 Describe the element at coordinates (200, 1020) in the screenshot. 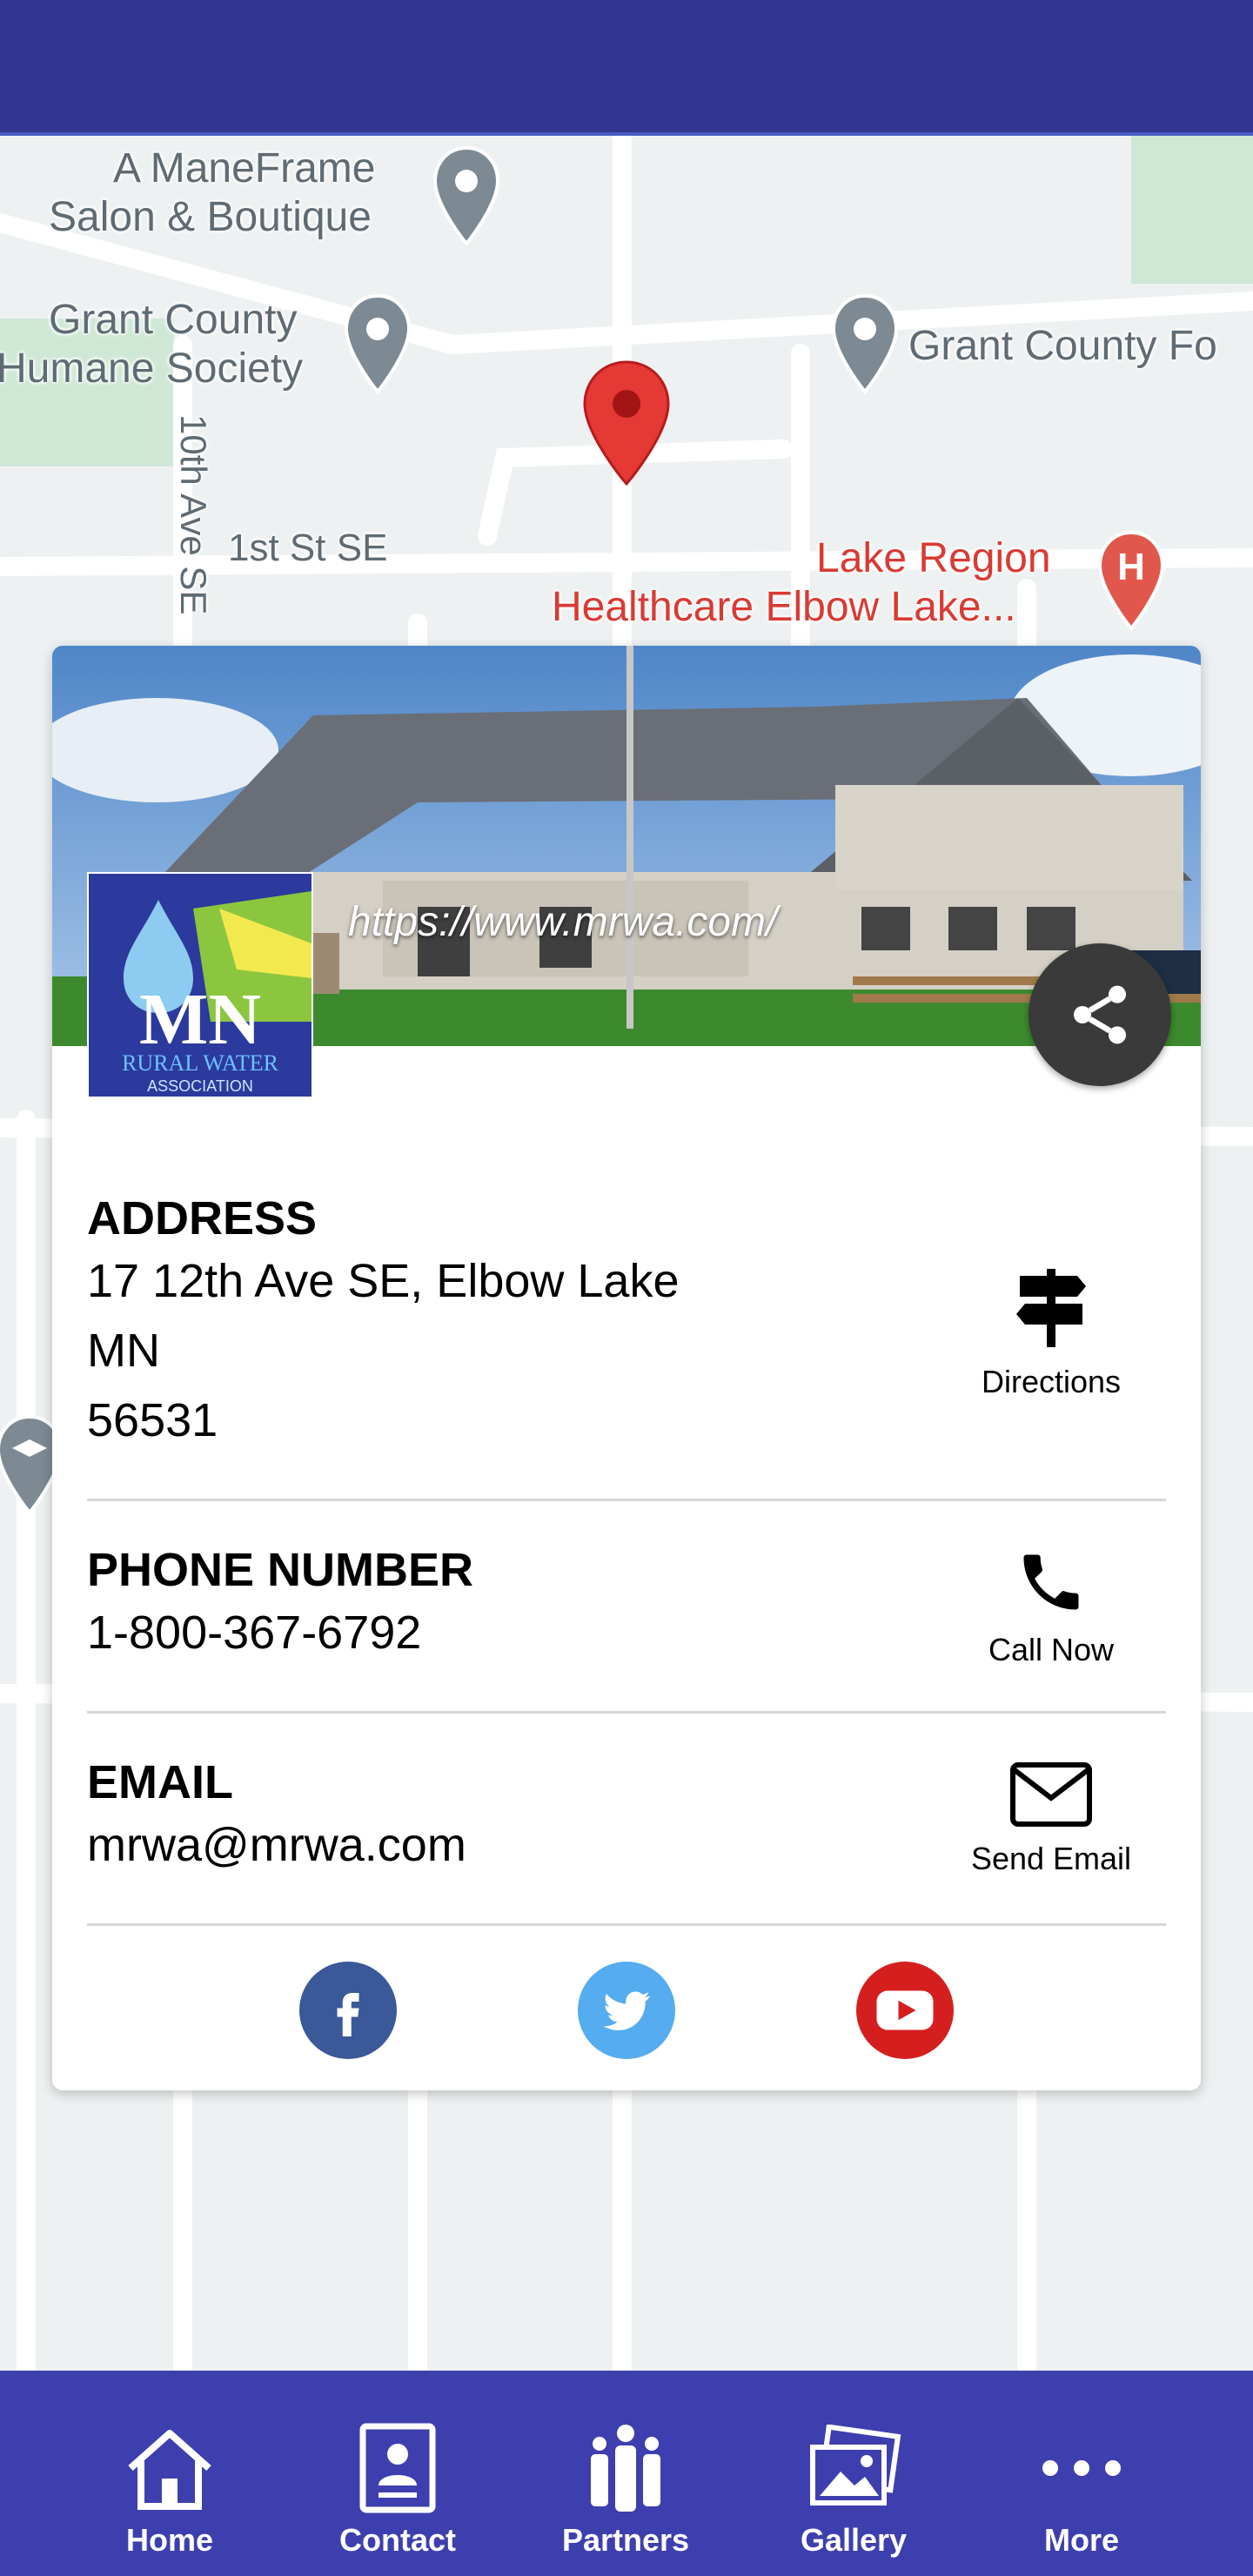

I see `logo-text: MN` at that location.